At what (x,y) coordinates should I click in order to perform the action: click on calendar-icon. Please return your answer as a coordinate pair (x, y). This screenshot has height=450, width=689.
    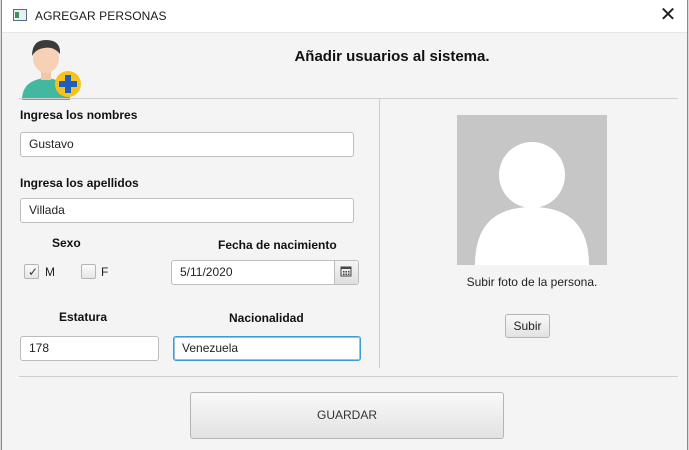
    Looking at the image, I should click on (346, 271).